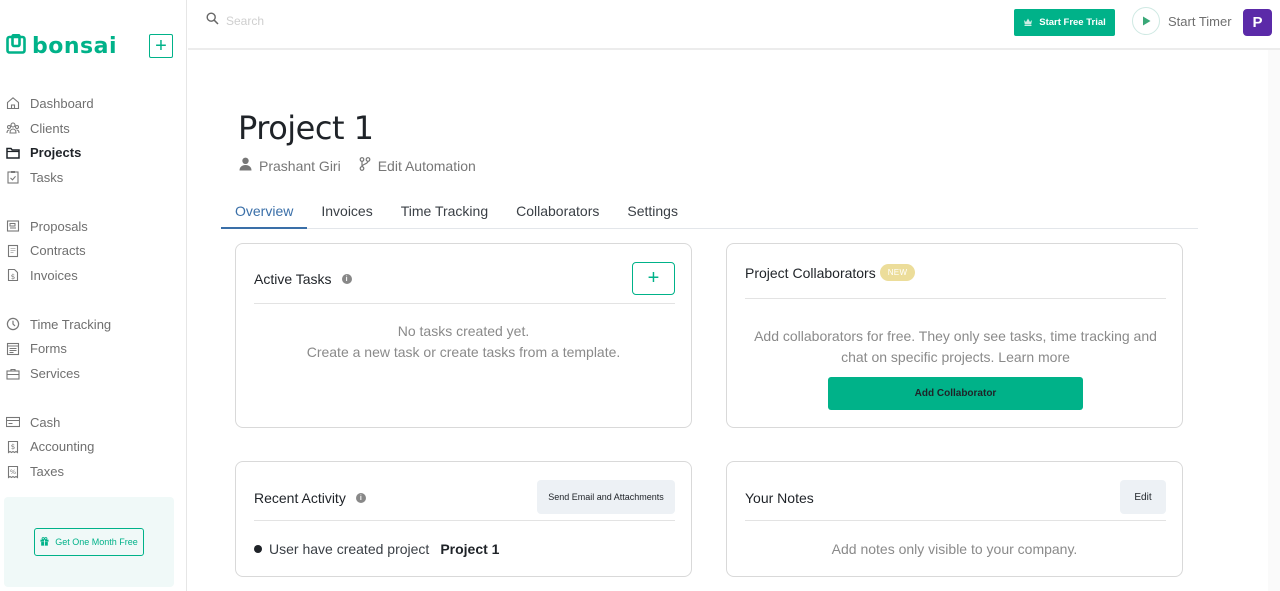  Describe the element at coordinates (300, 498) in the screenshot. I see `card-title: Recent Activity` at that location.